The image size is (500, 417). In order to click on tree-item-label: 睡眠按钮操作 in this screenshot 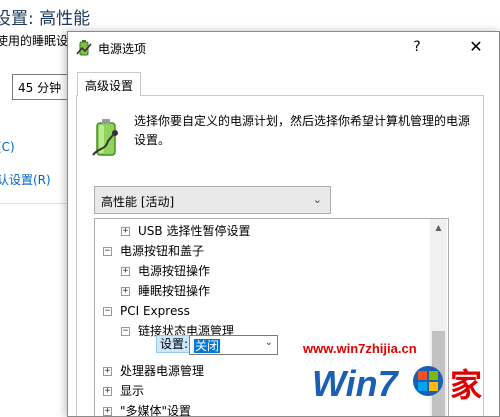, I will do `click(174, 291)`.